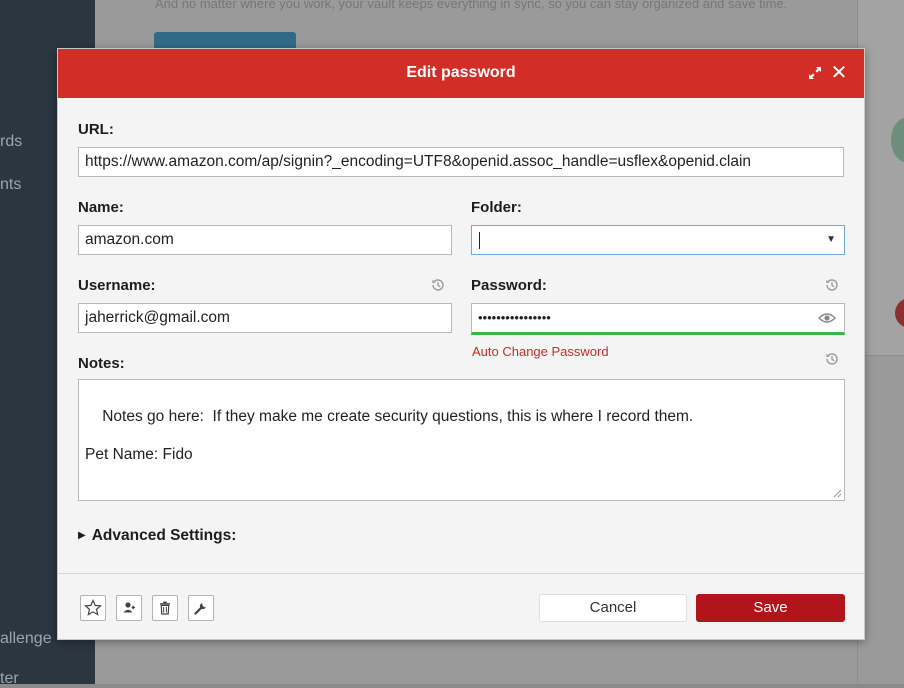 The image size is (904, 688). What do you see at coordinates (461, 573) in the screenshot?
I see `footer-divider` at bounding box center [461, 573].